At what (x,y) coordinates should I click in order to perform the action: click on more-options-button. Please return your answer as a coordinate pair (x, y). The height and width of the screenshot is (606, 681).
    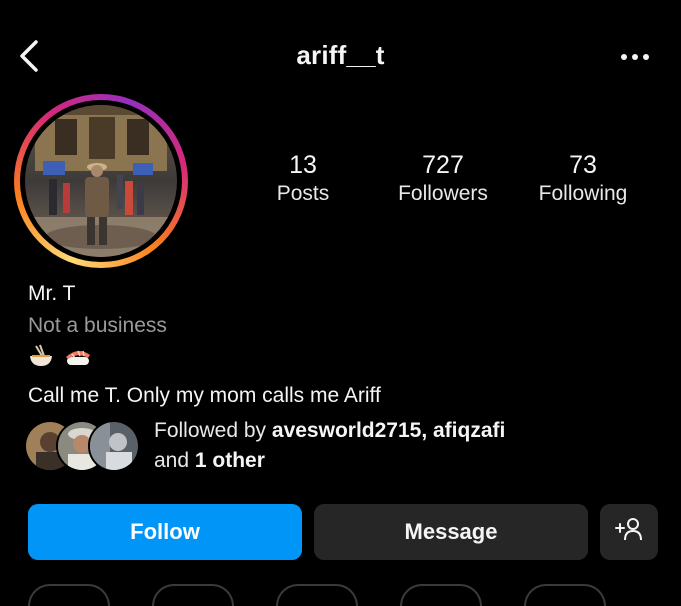
    Looking at the image, I should click on (635, 57).